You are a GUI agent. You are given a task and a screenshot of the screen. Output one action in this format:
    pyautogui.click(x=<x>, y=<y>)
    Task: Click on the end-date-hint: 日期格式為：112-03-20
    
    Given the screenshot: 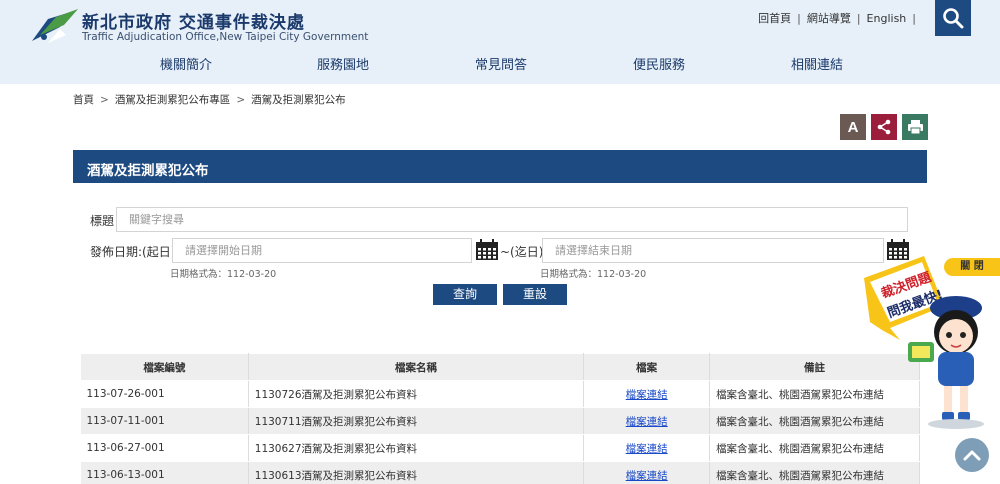 What is the action you would take?
    pyautogui.click(x=593, y=274)
    